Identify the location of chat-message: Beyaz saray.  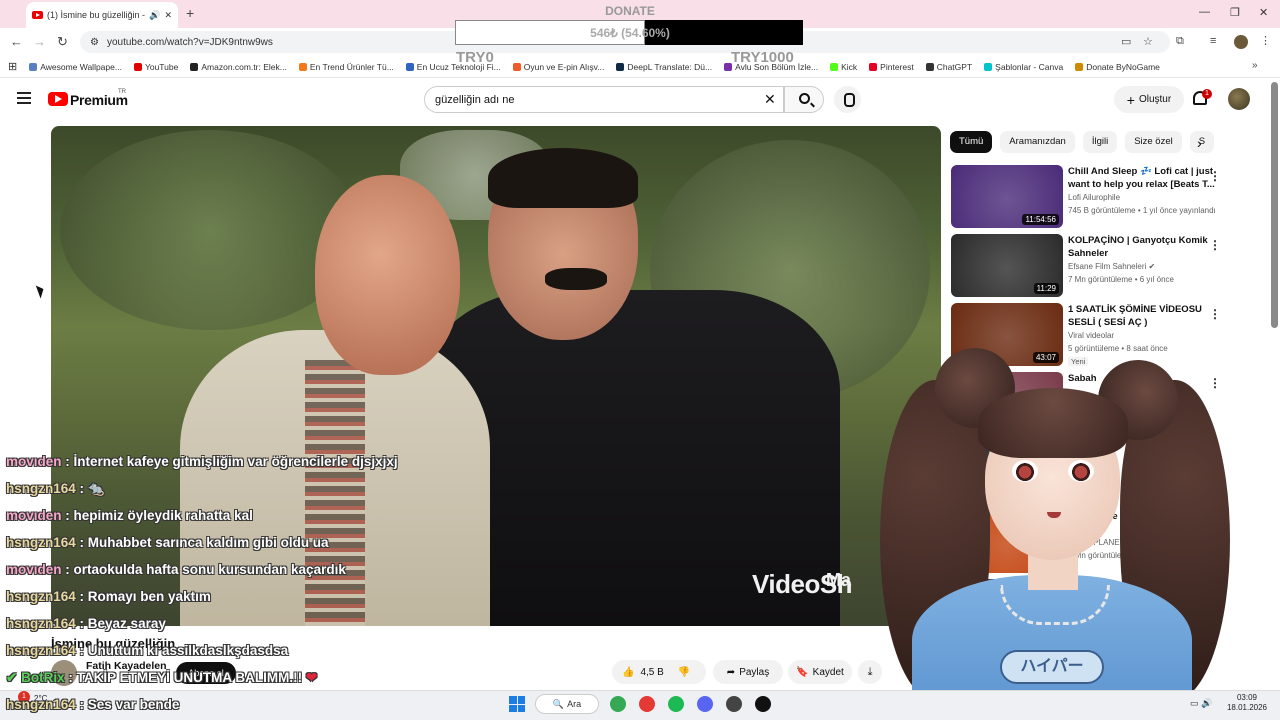
(126, 623).